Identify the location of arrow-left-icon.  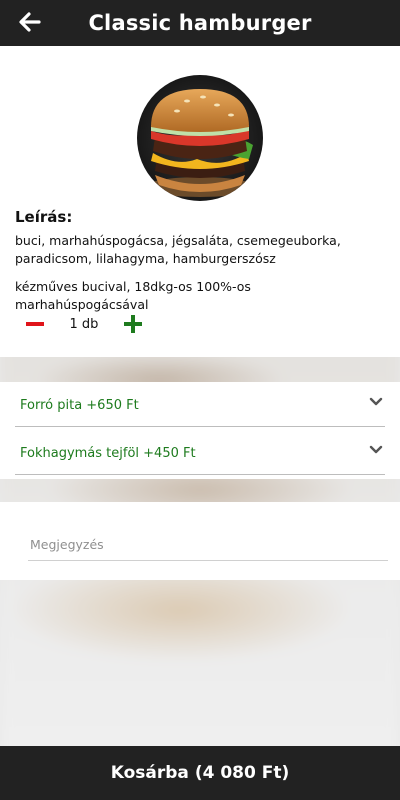
(30, 22).